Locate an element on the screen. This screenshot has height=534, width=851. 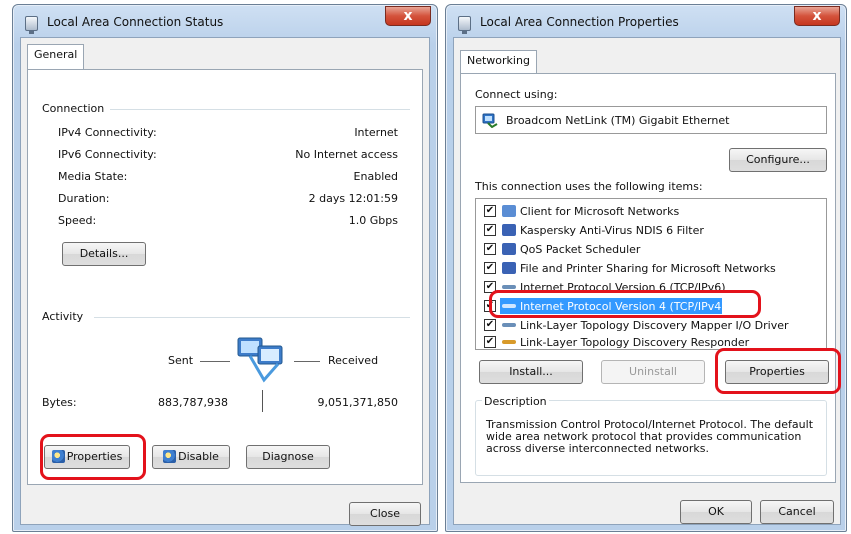
status-titlebar: Local Area Connection Status x is located at coordinates (225, 21).